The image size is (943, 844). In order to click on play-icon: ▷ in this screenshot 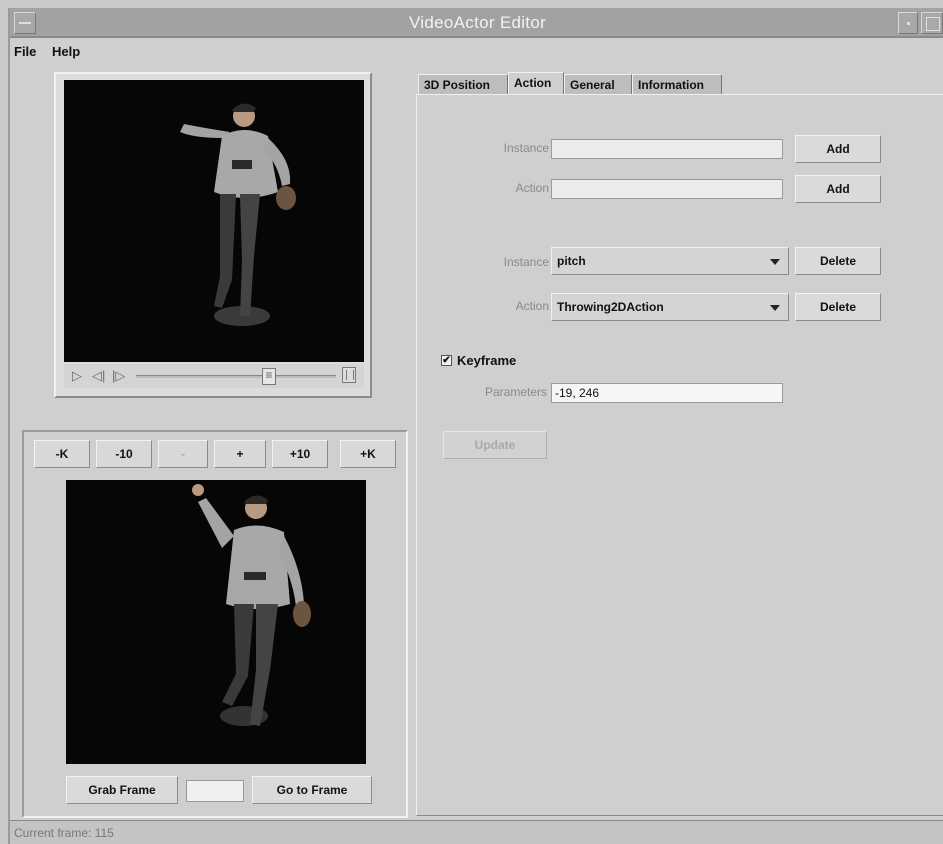, I will do `click(77, 376)`.